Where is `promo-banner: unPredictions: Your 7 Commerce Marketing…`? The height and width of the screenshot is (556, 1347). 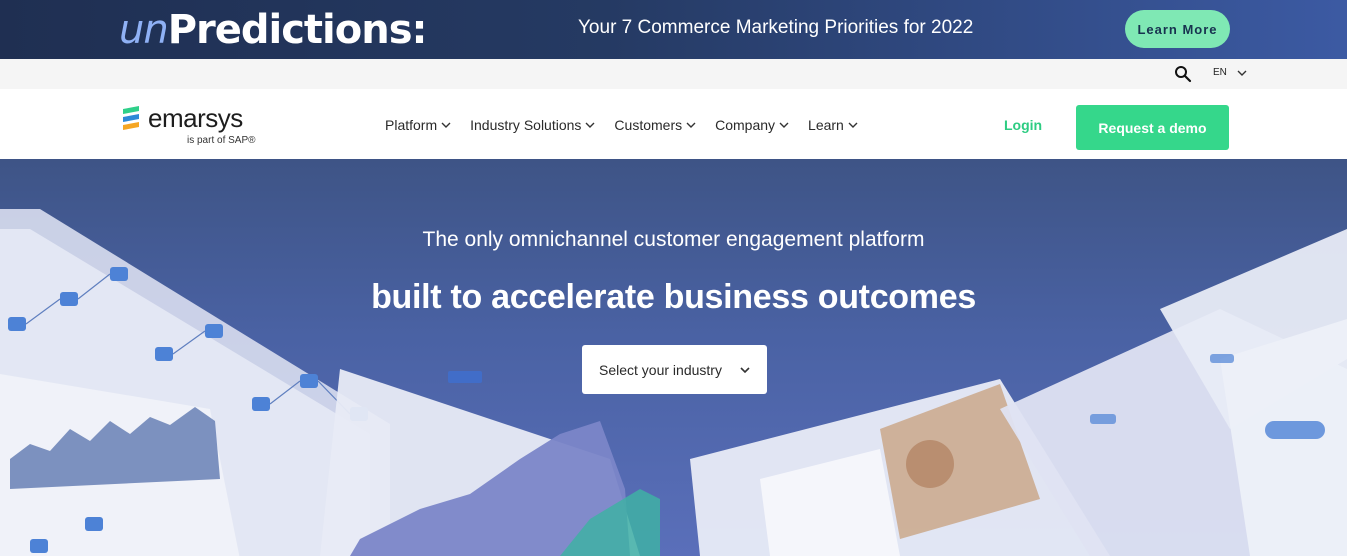
promo-banner: unPredictions: Your 7 Commerce Marketing… is located at coordinates (673, 29).